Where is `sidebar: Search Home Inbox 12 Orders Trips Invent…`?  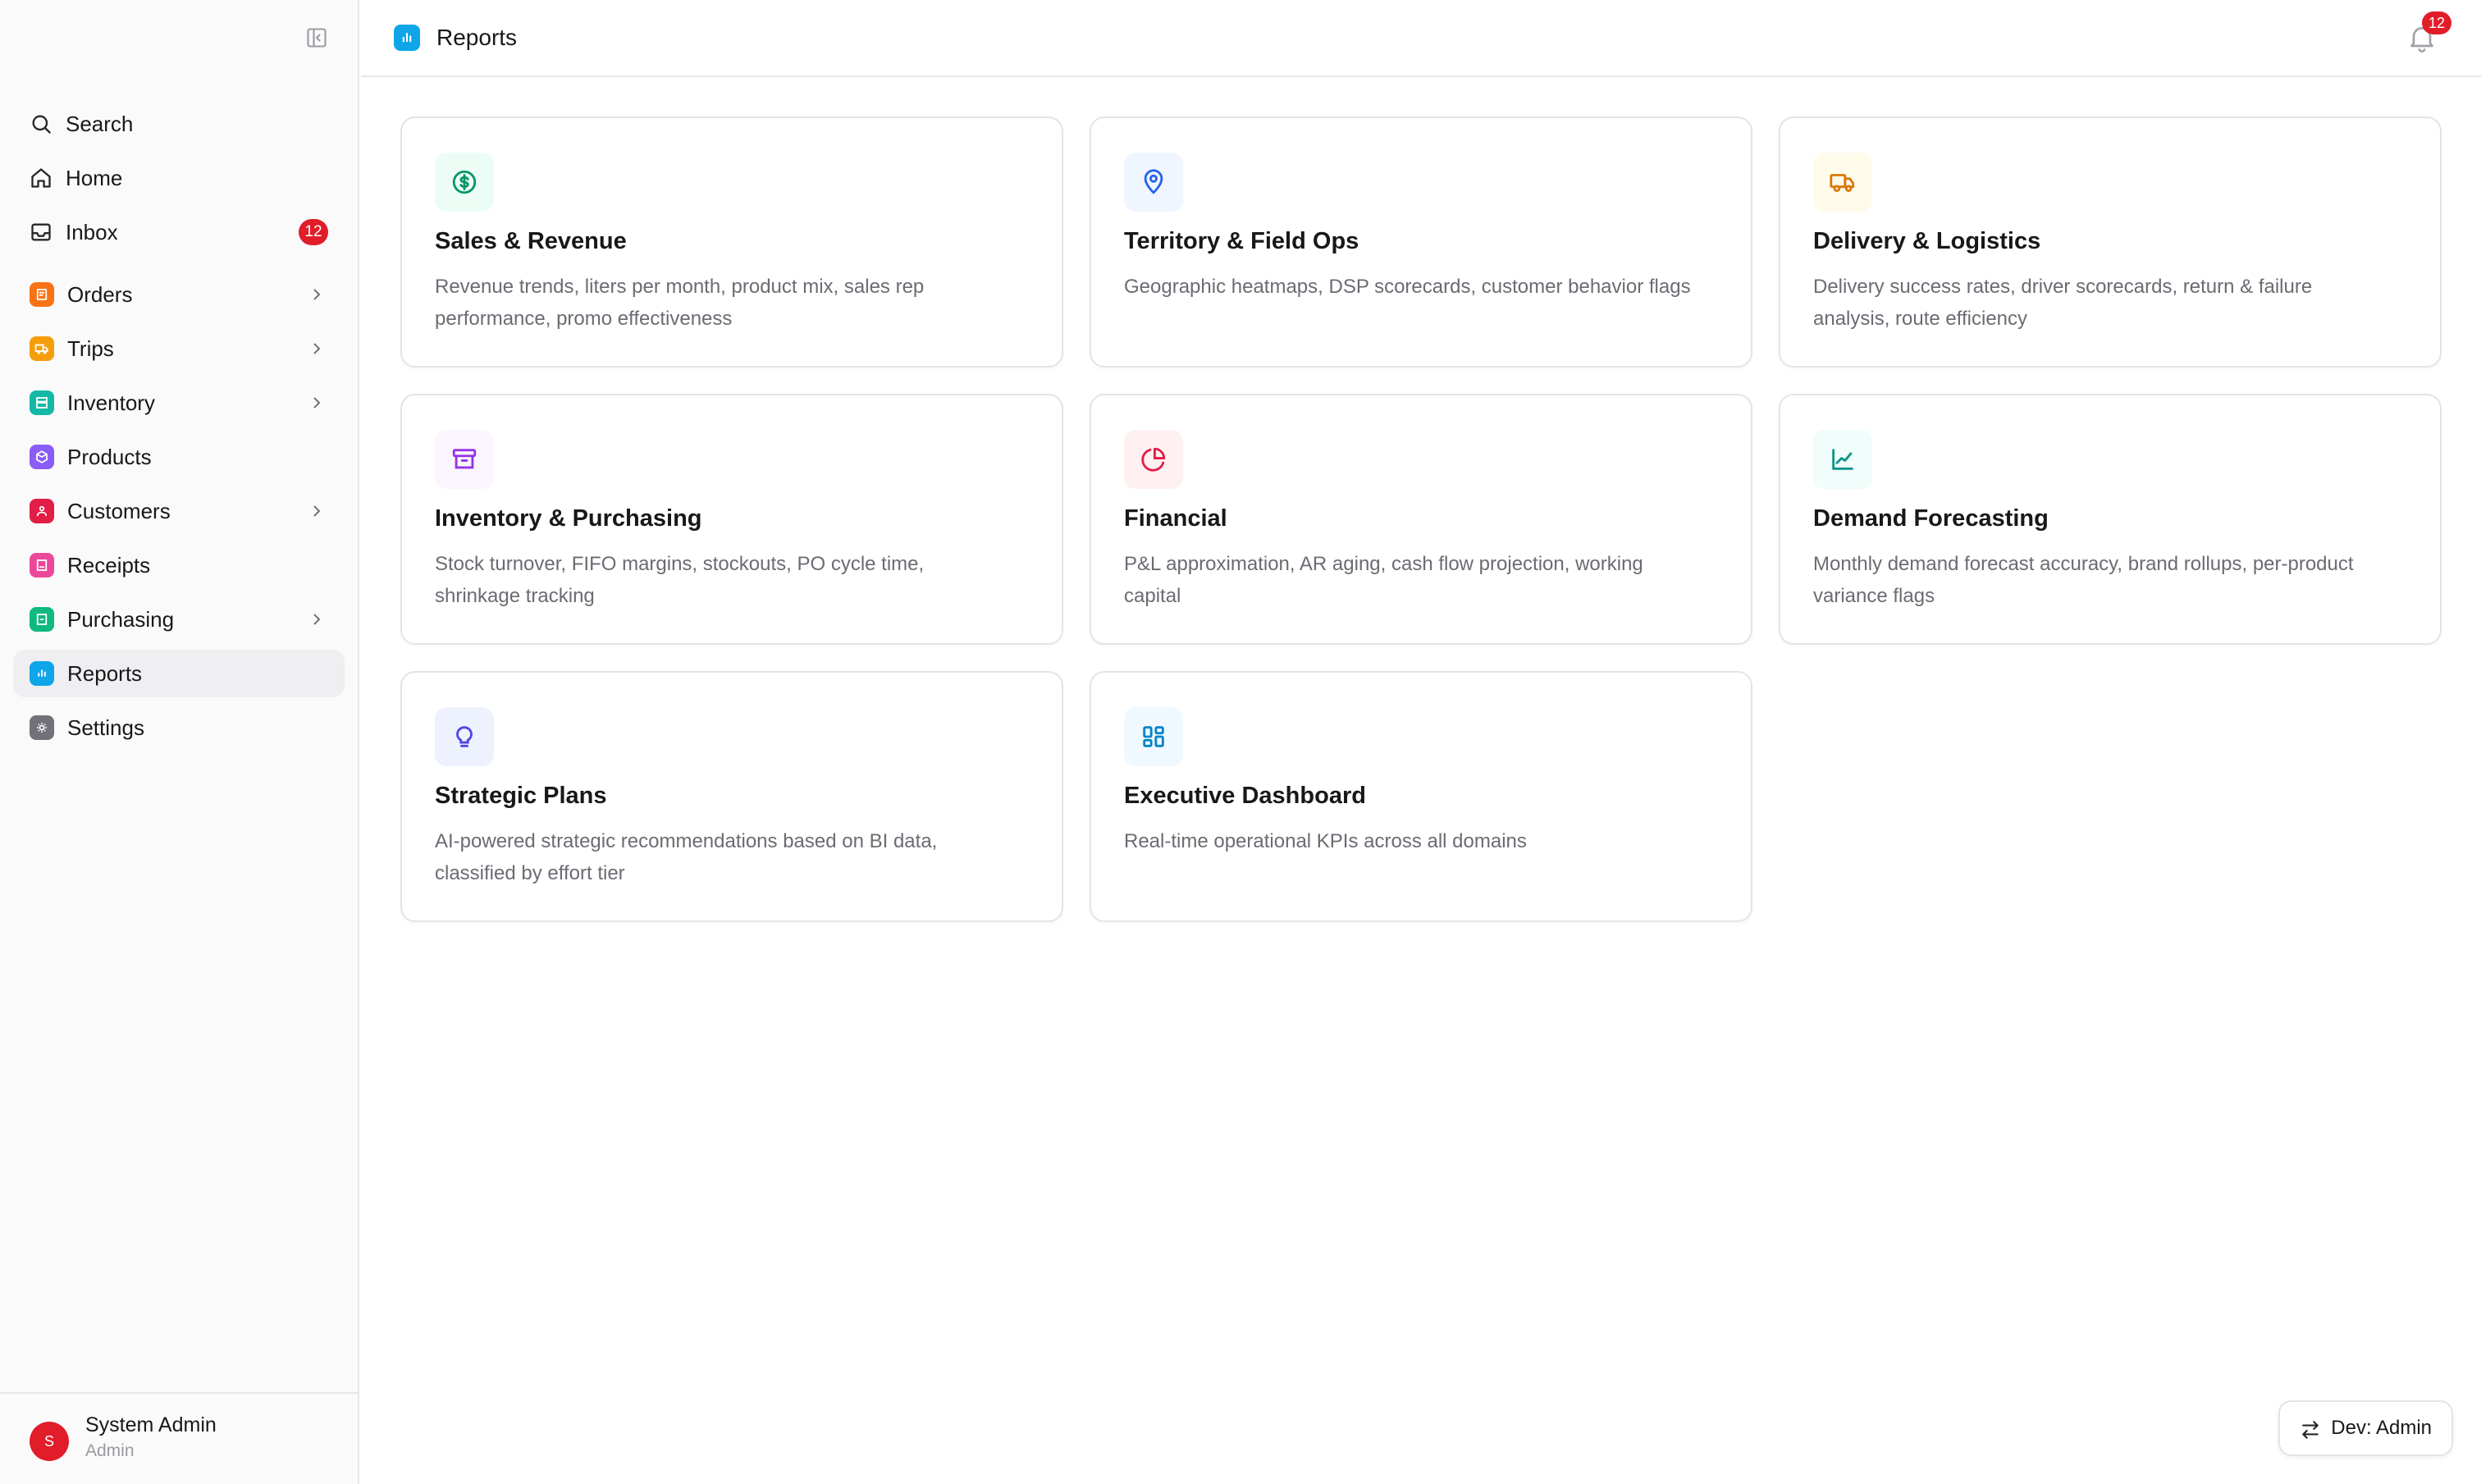 sidebar: Search Home Inbox 12 Orders Trips Invent… is located at coordinates (179, 742).